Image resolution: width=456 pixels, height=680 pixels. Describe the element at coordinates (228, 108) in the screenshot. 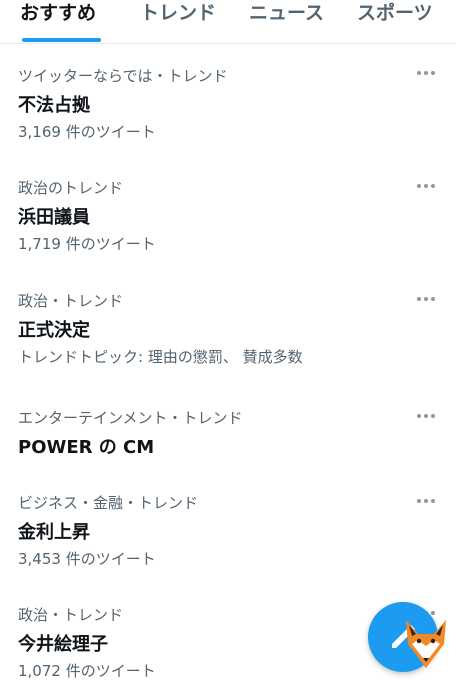

I see `trend-item: ツイッターならでは・トレンド 不法占拠 3,169 件のツイート` at that location.